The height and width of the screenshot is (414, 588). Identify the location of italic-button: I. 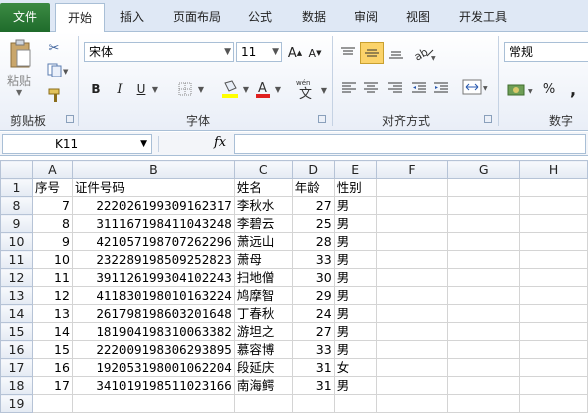
(120, 89).